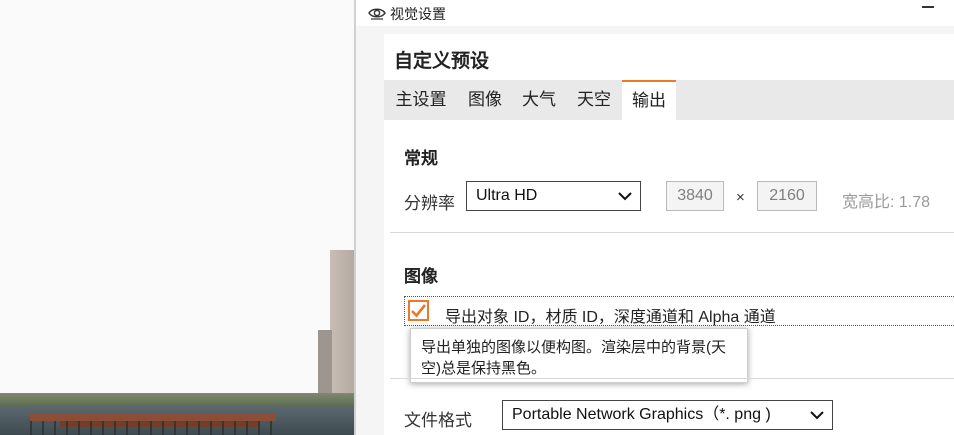 This screenshot has height=435, width=954. I want to click on viewport-pier-posts, so click(153, 428).